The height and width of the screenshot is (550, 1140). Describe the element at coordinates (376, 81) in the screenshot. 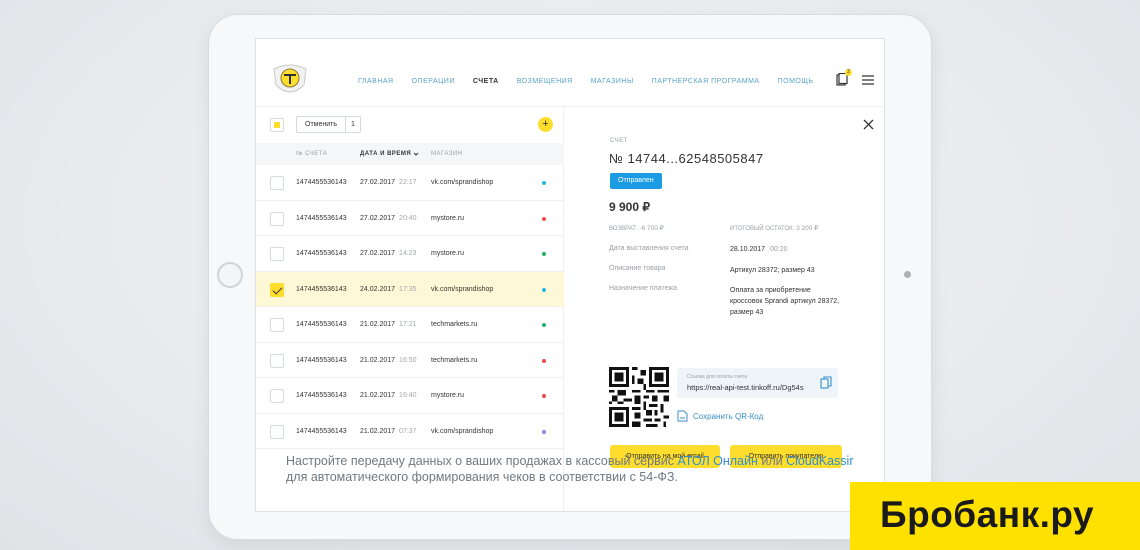

I see `nav-item-main: Главная` at that location.